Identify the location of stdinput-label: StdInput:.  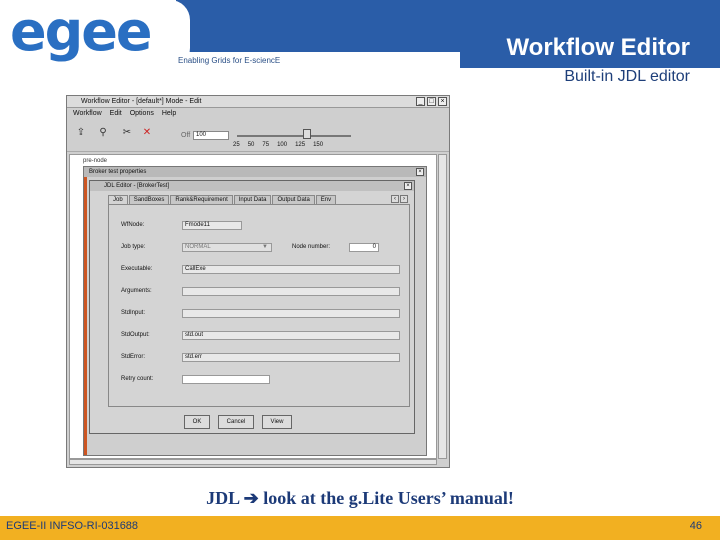
(133, 313).